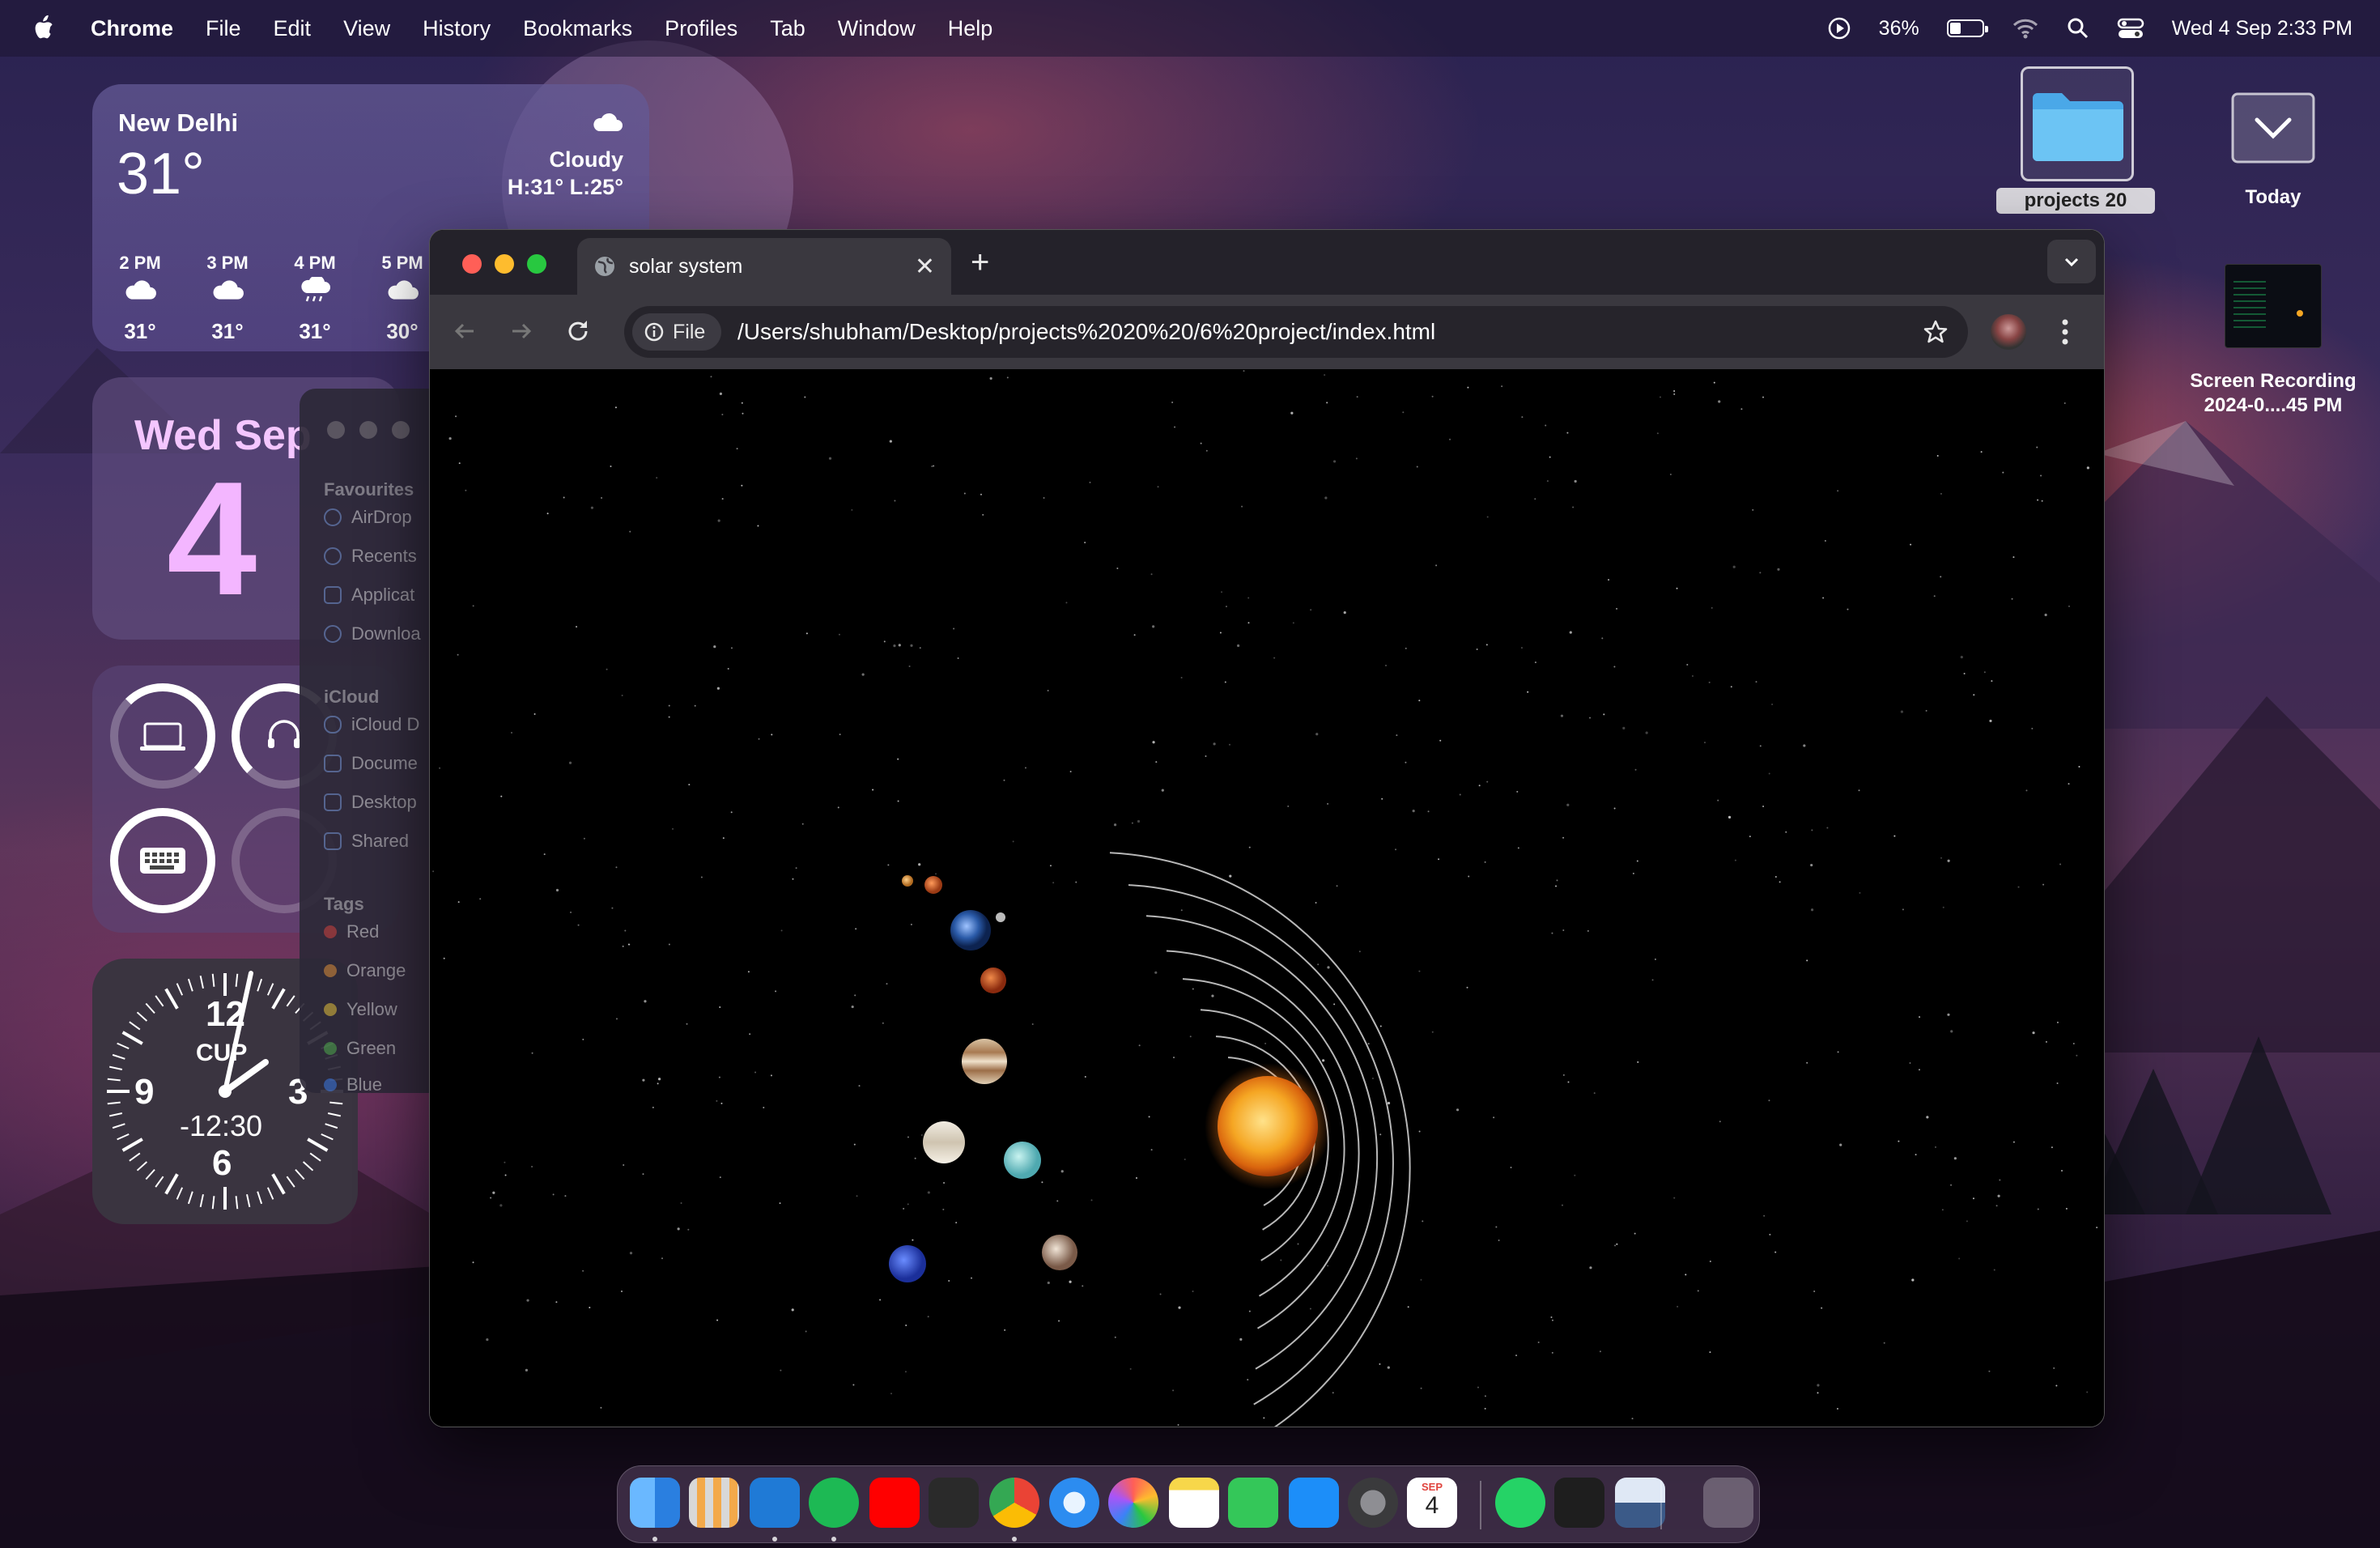  What do you see at coordinates (1194, 1503) in the screenshot?
I see `dock-app-notes` at bounding box center [1194, 1503].